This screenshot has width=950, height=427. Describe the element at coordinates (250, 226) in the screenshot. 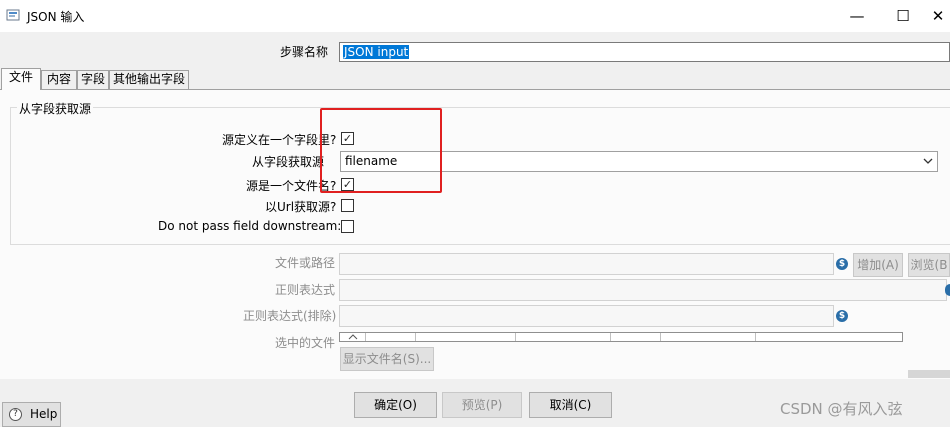

I see `do-not-pass-field-label: Do not pass field downstream:` at that location.